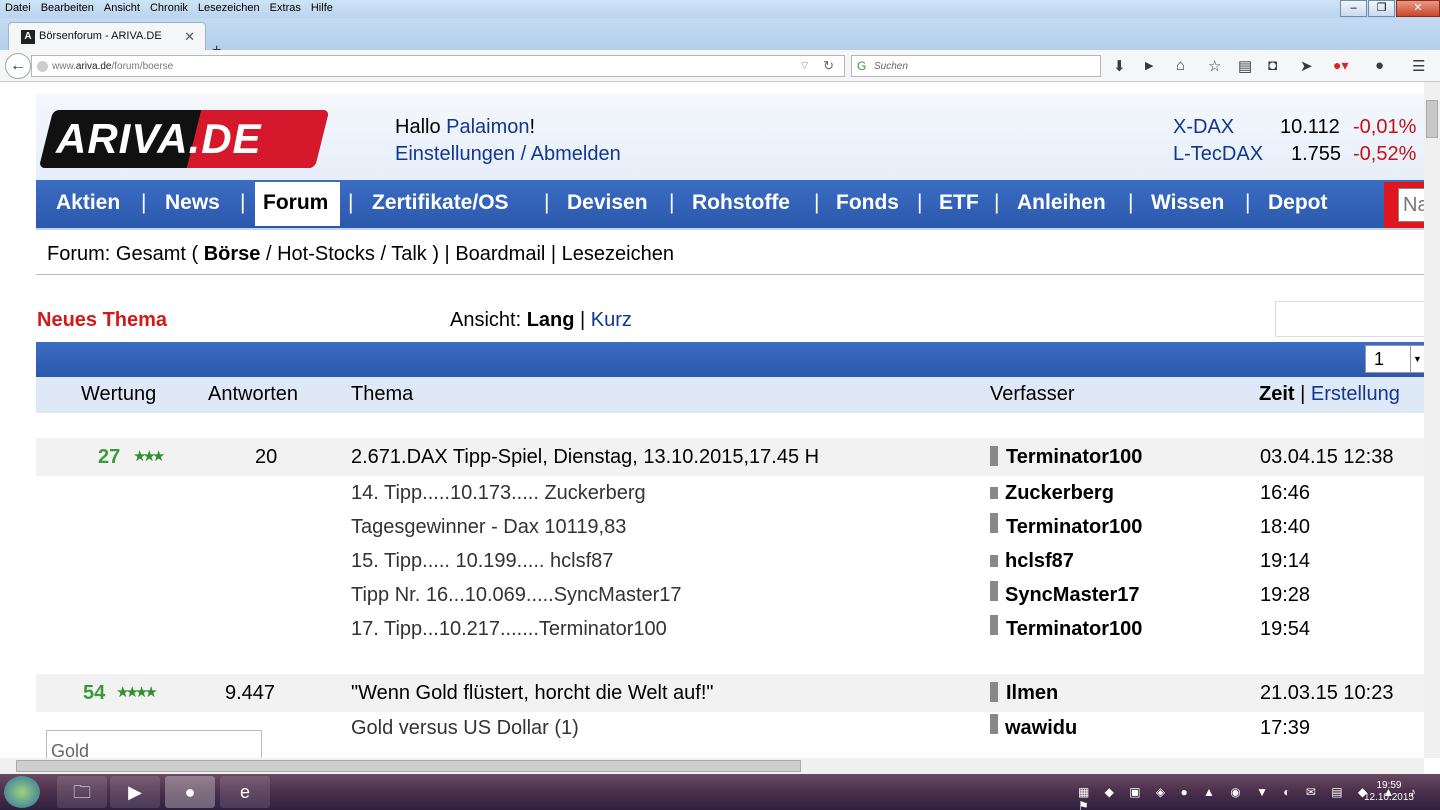  I want to click on back-arrow-icon: ←, so click(18, 66).